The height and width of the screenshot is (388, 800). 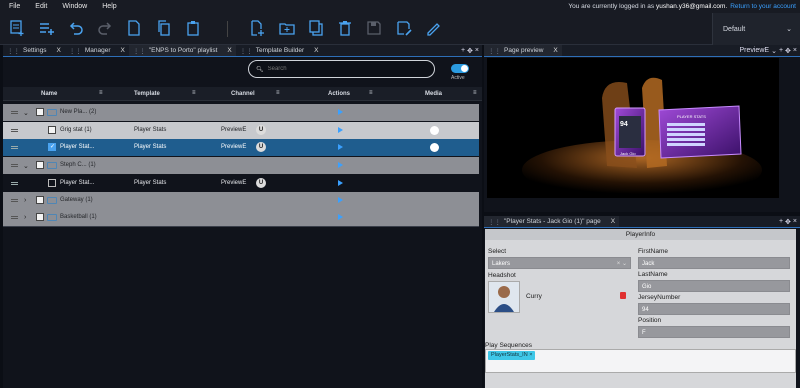 I want to click on save-as-icon, so click(x=404, y=28).